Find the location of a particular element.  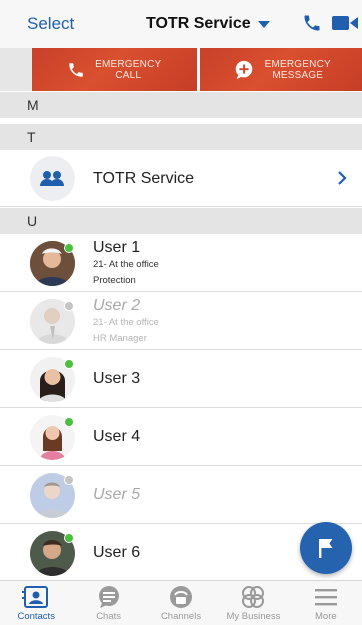

select-button: Select is located at coordinates (50, 24).